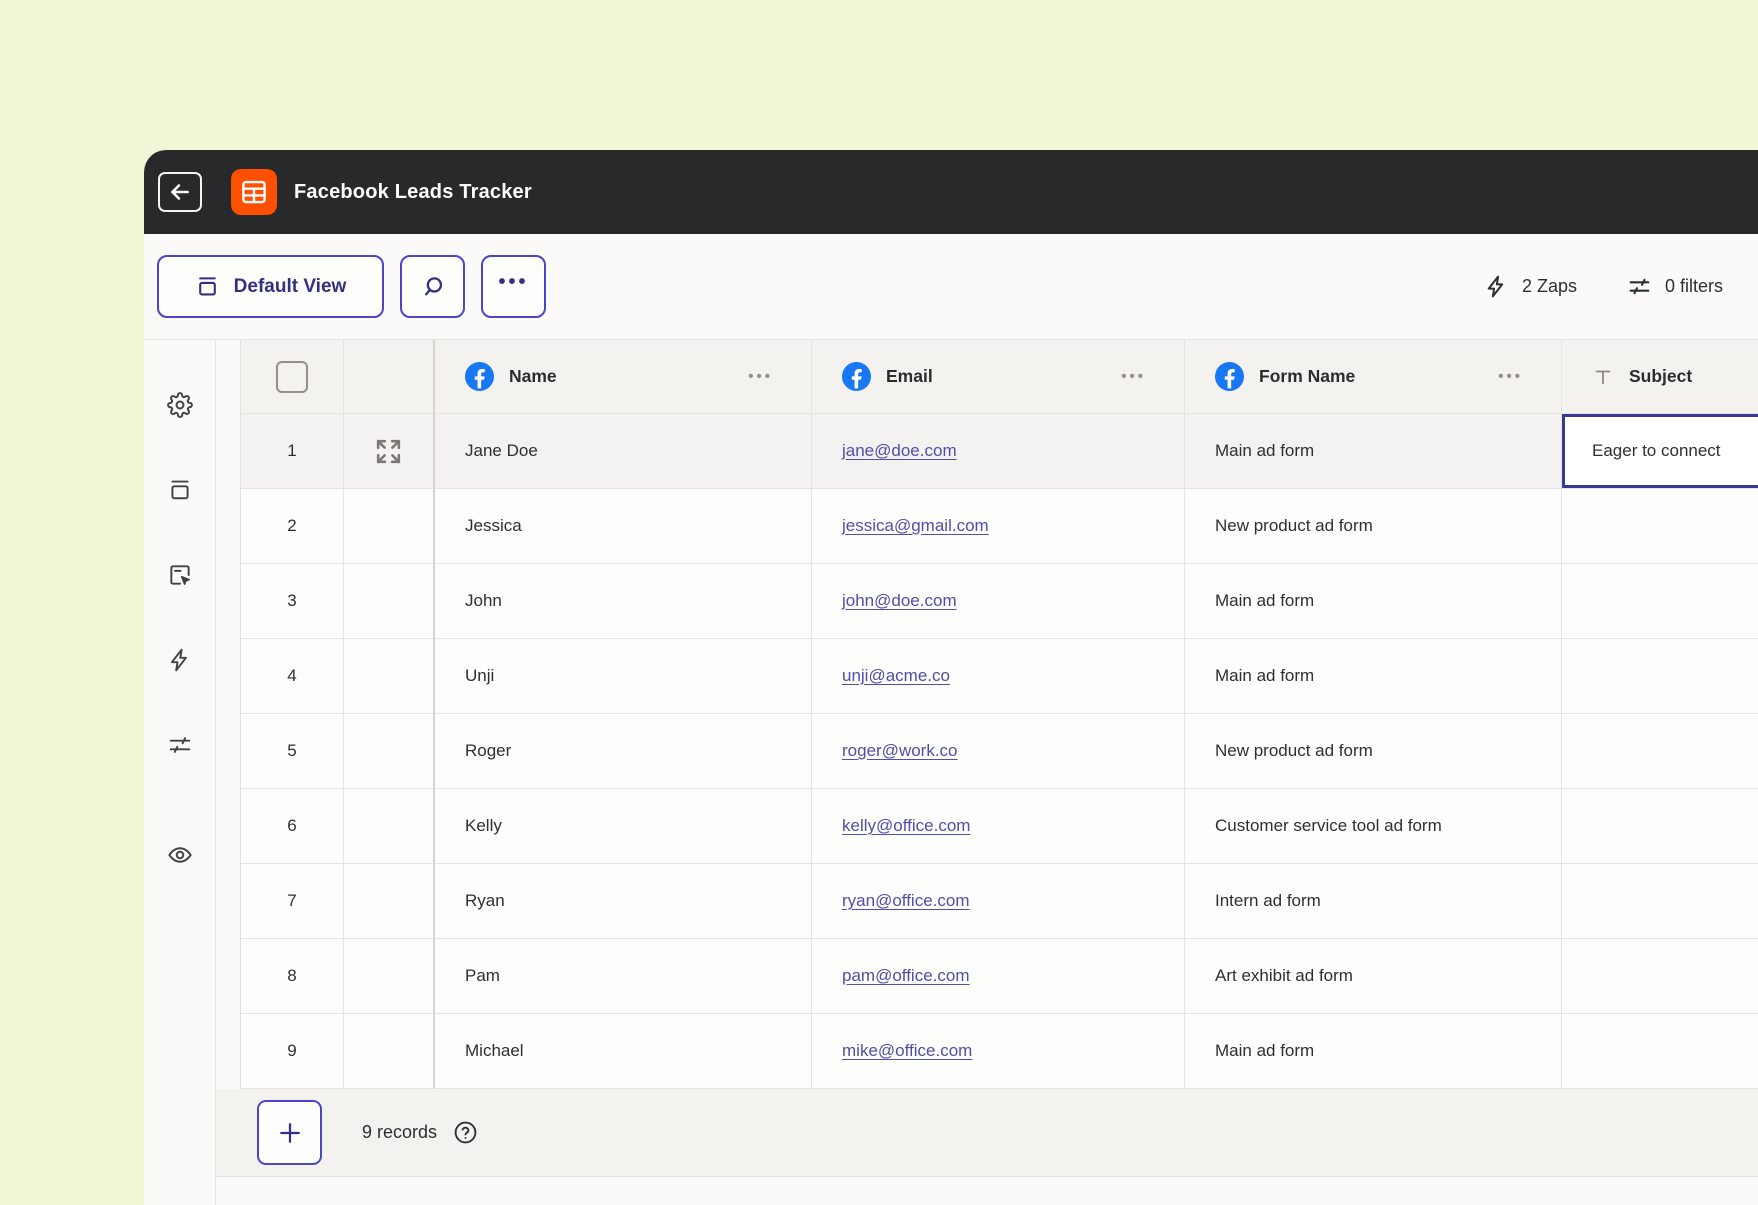  Describe the element at coordinates (292, 451) in the screenshot. I see `row-number: 1` at that location.